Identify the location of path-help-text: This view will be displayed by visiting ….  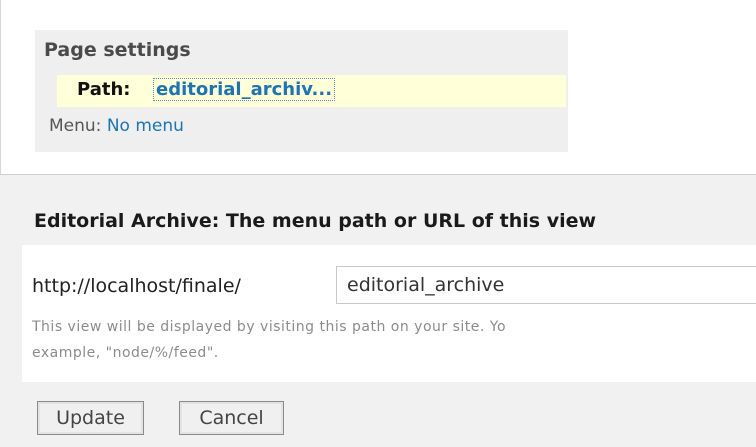
(392, 340).